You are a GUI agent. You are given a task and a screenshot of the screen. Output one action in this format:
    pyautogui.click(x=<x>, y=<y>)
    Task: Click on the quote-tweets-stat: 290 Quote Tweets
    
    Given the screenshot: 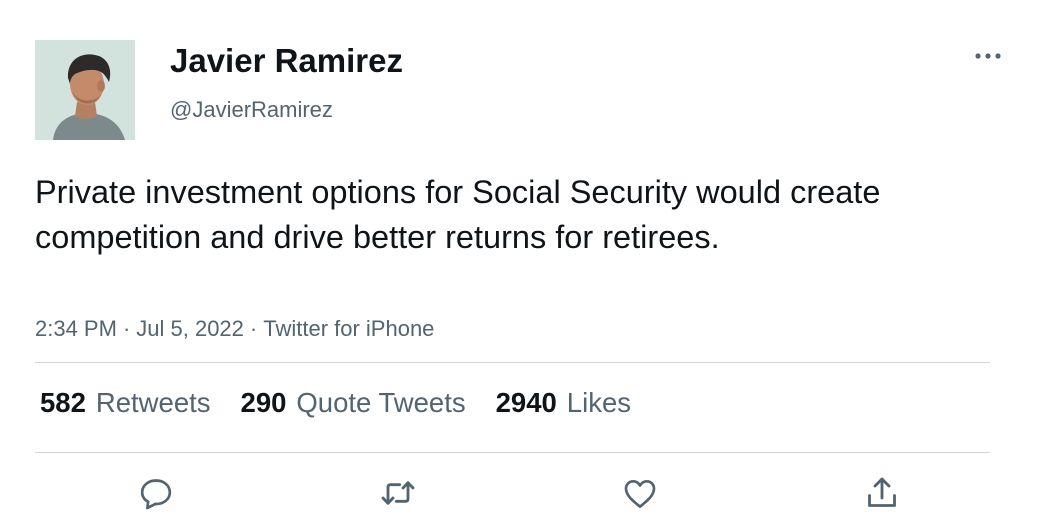 What is the action you would take?
    pyautogui.click(x=353, y=403)
    